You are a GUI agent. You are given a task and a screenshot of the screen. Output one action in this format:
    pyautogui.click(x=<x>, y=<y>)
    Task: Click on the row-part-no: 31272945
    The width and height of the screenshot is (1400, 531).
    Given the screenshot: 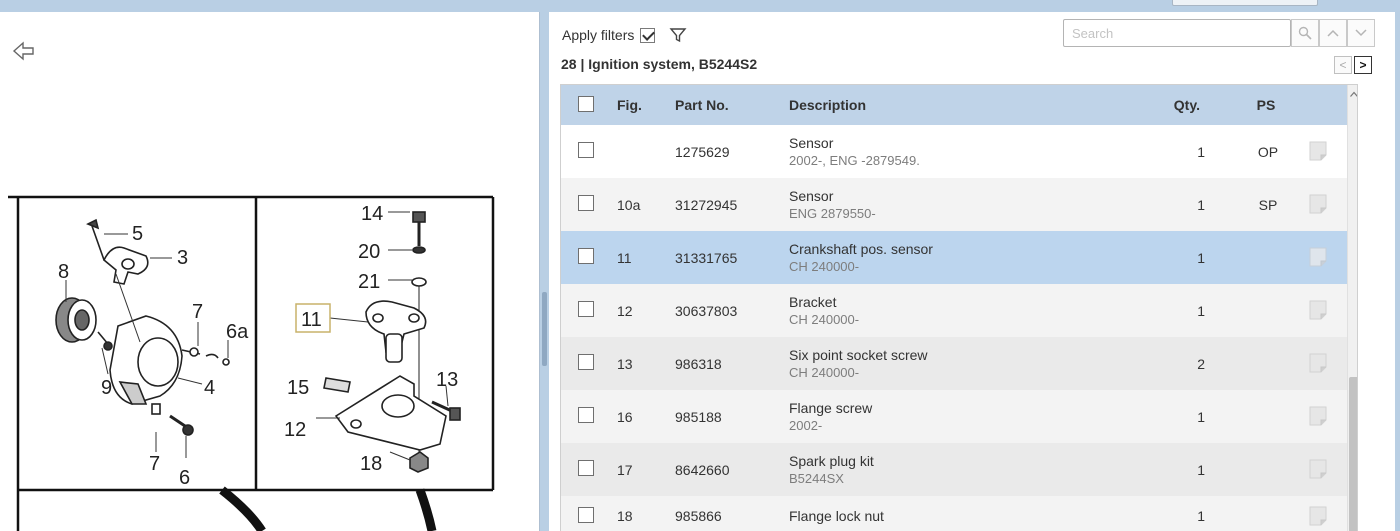 What is the action you would take?
    pyautogui.click(x=706, y=204)
    